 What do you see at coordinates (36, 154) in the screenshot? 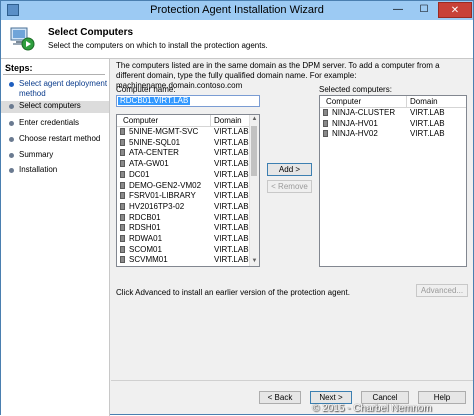
I see `step-label: Summary` at bounding box center [36, 154].